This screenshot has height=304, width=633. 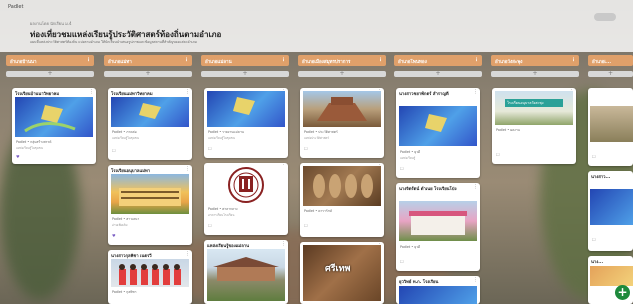 I want to click on post-title: โรงเรียนบ้านนาวิทยาคม, so click(x=37, y=93).